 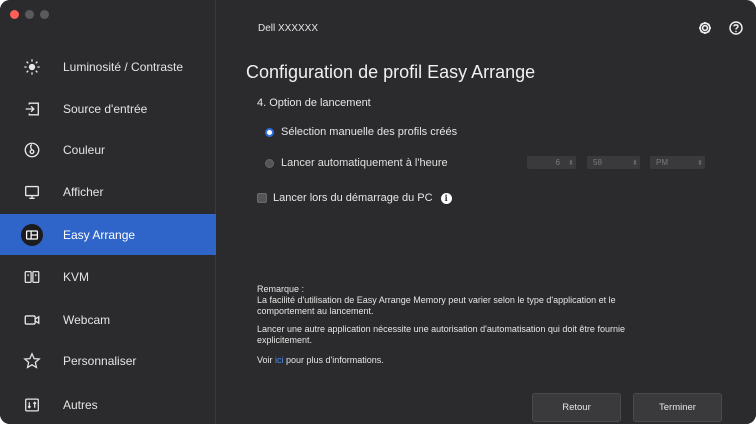 What do you see at coordinates (32, 67) in the screenshot?
I see `sun-icon` at bounding box center [32, 67].